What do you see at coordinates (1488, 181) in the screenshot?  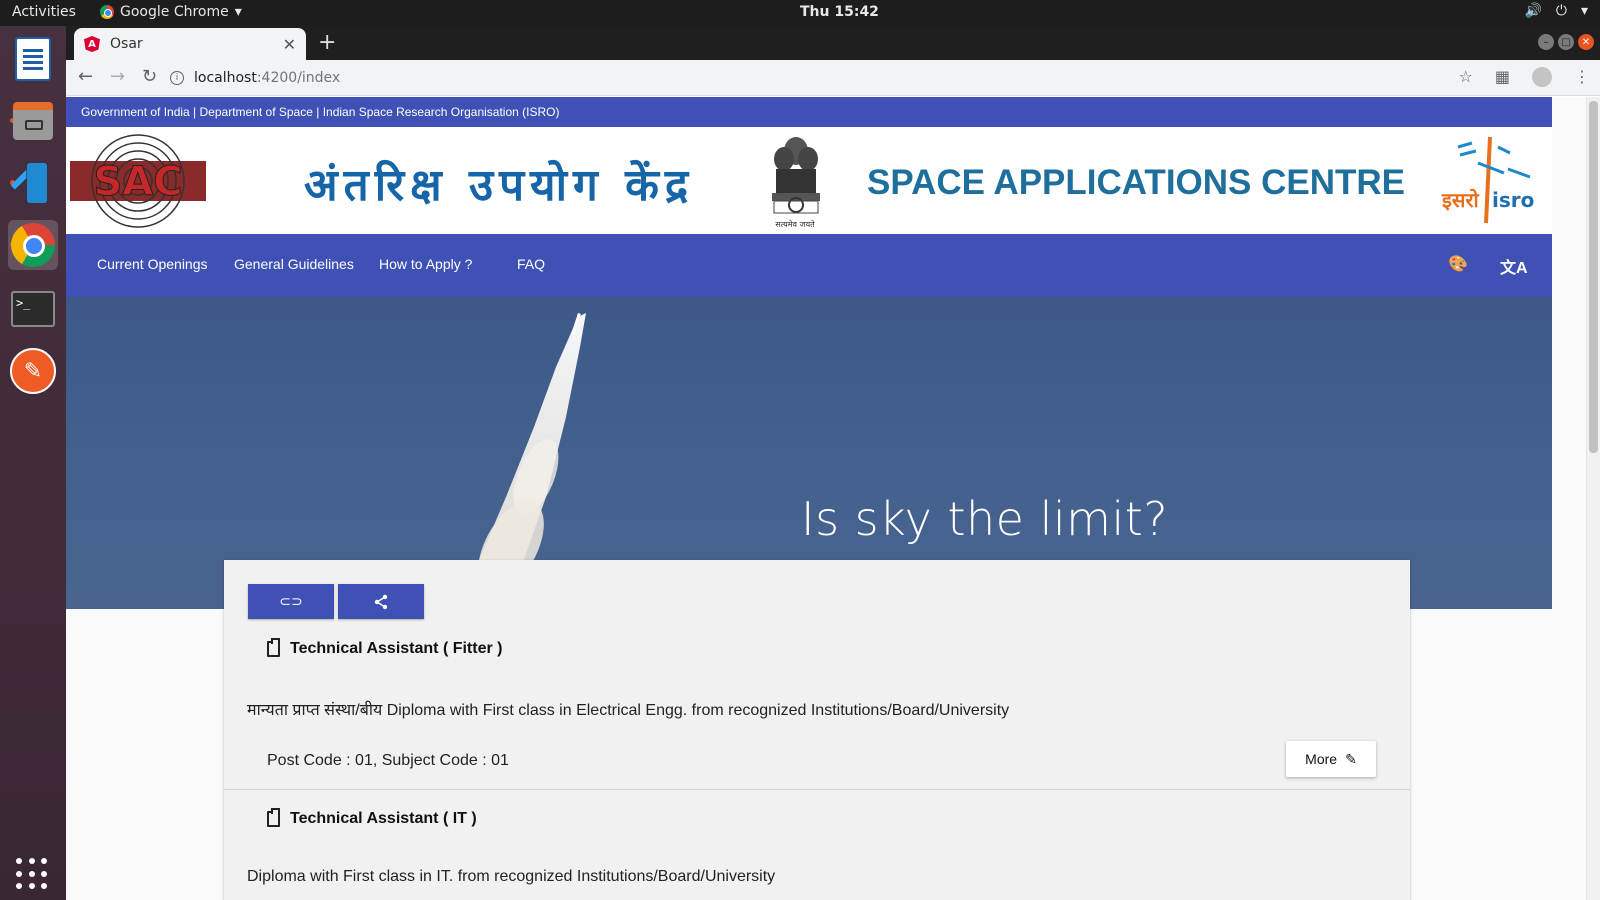 I see `isro-logo-icon: इसरो isro` at bounding box center [1488, 181].